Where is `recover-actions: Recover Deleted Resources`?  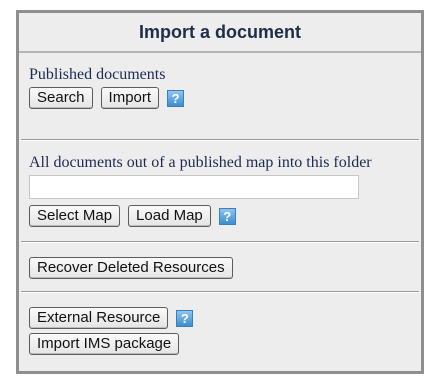 recover-actions: Recover Deleted Resources is located at coordinates (220, 268).